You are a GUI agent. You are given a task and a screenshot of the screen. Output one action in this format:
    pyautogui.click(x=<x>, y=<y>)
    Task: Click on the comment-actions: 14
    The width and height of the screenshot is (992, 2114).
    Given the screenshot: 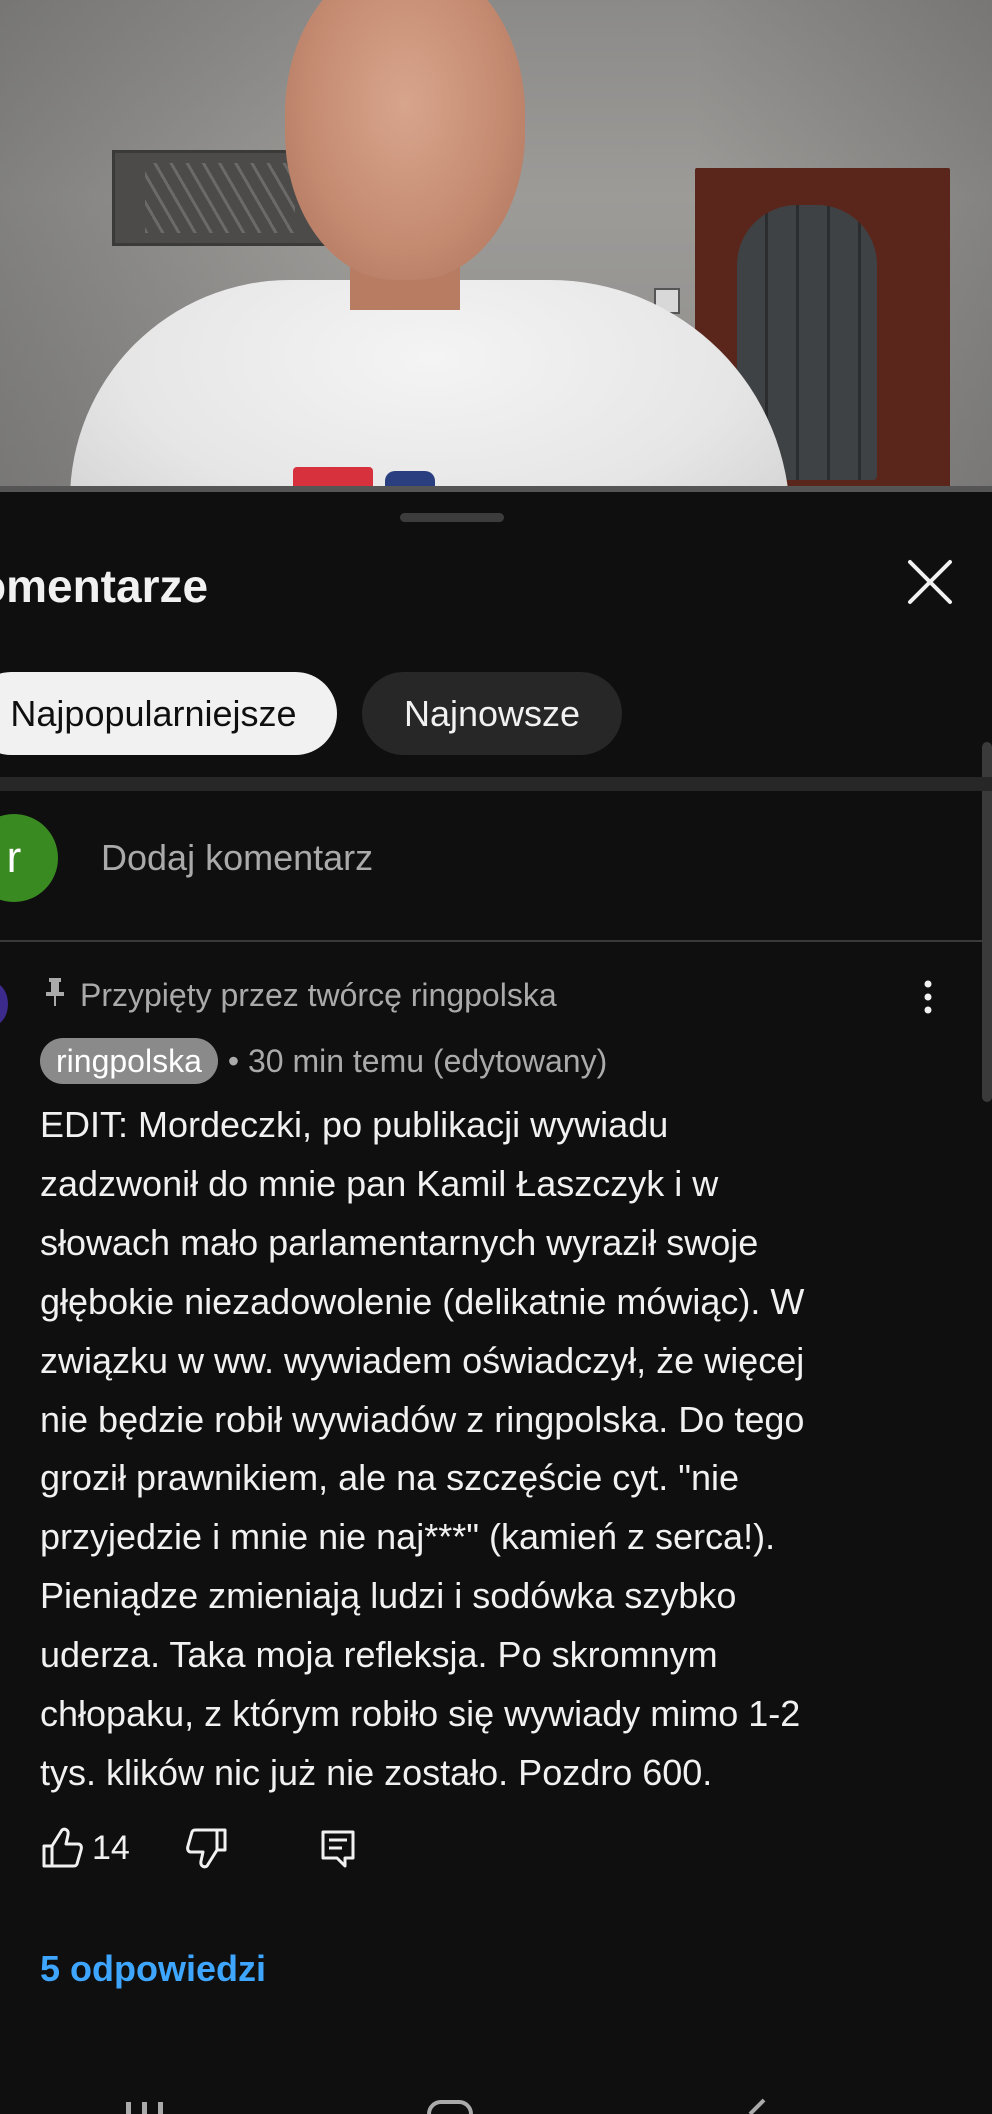 What is the action you would take?
    pyautogui.click(x=340, y=1848)
    